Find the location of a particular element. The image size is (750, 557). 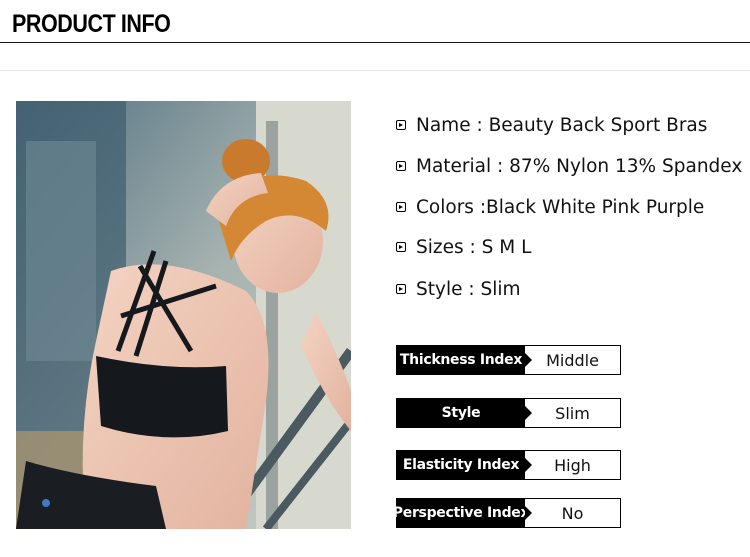

index-value: No is located at coordinates (572, 513).